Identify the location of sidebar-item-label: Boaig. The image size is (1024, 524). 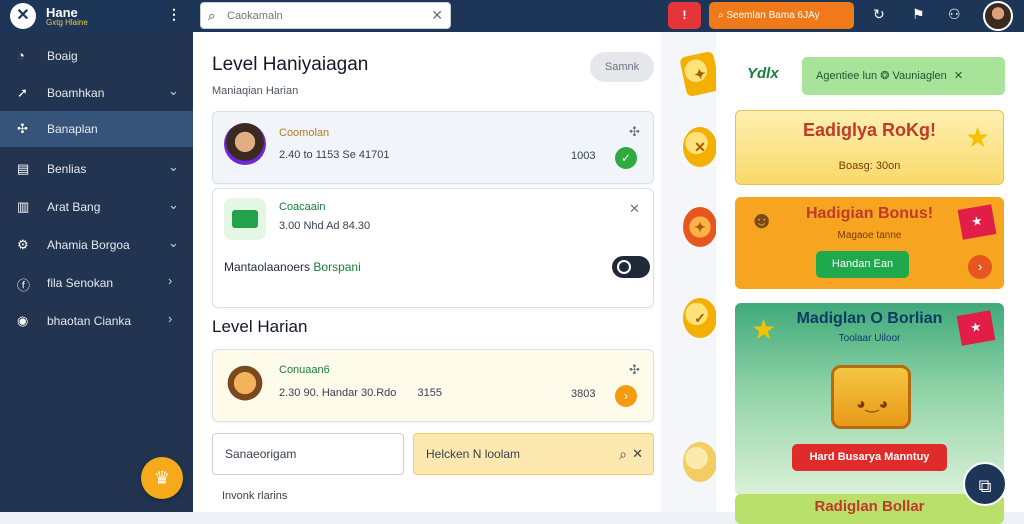
(62, 56).